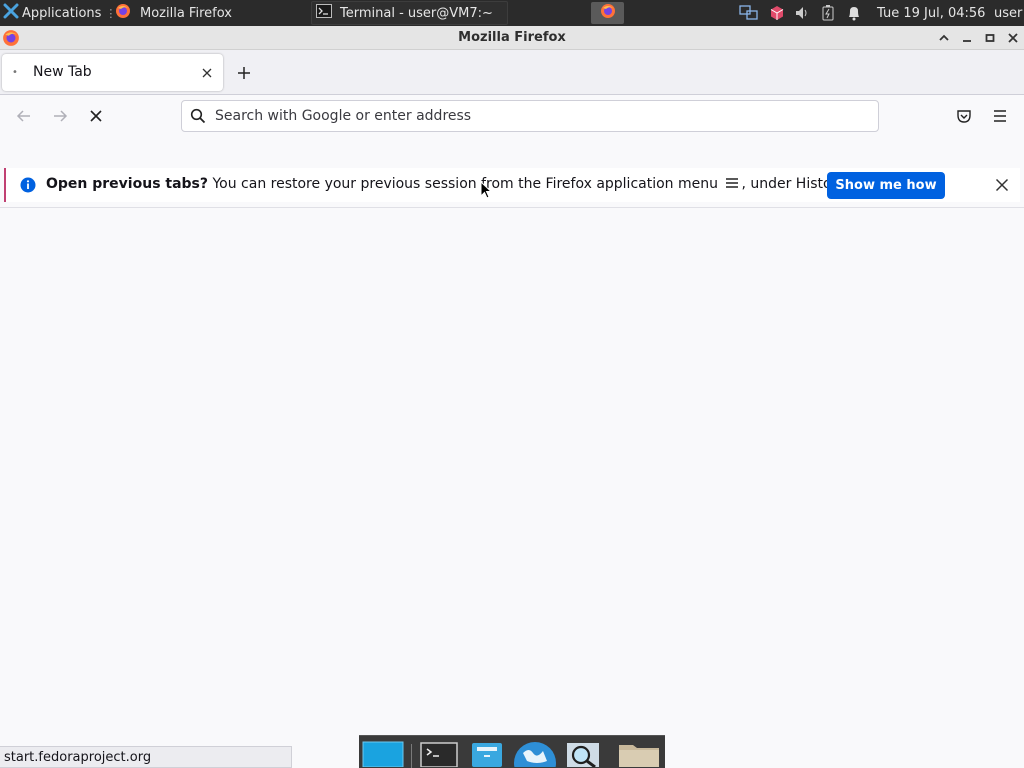 Image resolution: width=1024 pixels, height=768 pixels. Describe the element at coordinates (512, 72) in the screenshot. I see `tab-strip: • New Tab` at that location.